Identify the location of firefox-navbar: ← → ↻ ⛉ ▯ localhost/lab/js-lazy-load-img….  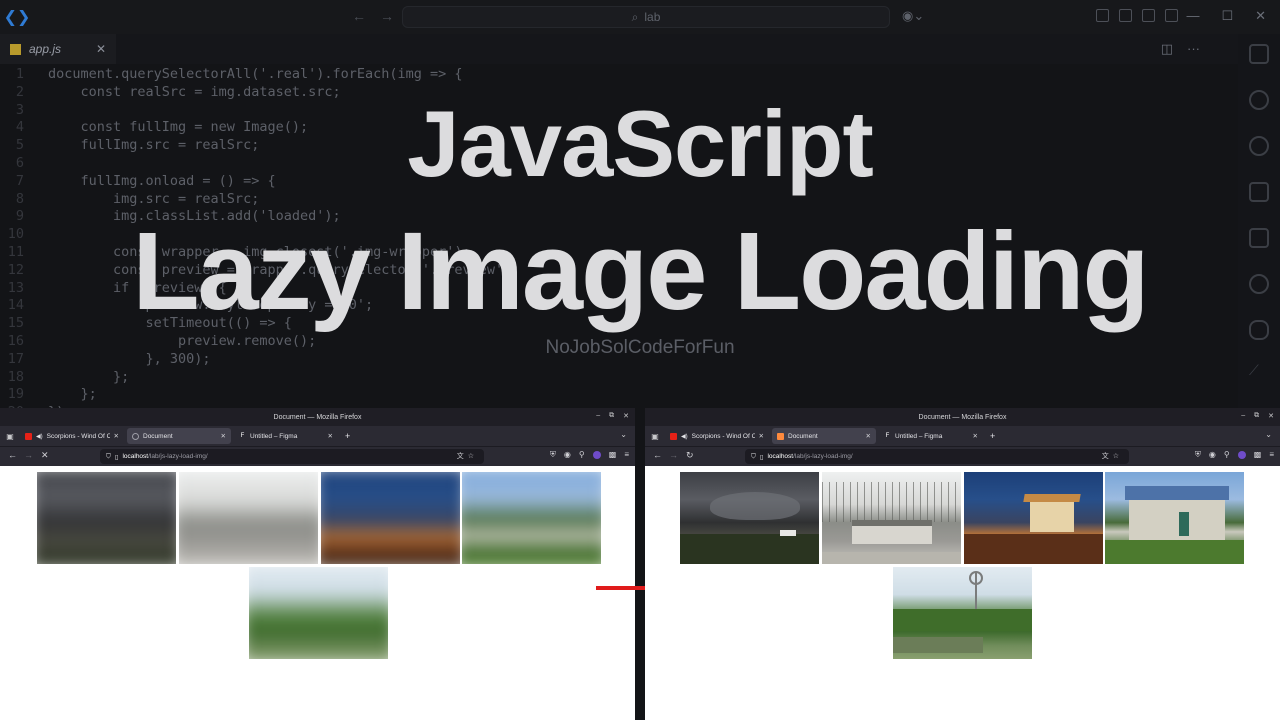
(962, 456).